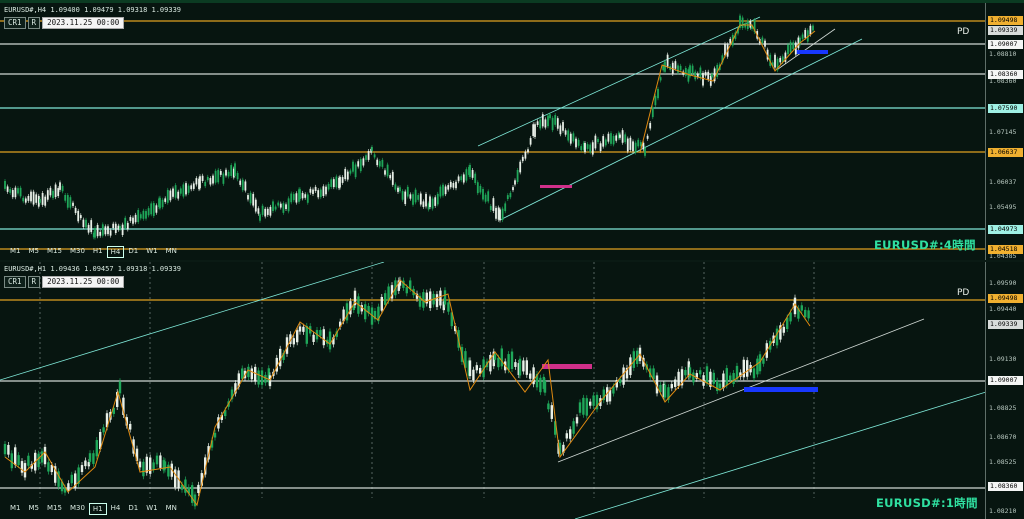 The height and width of the screenshot is (519, 1024). What do you see at coordinates (1003, 283) in the screenshot?
I see `price-tick: 1.09590` at bounding box center [1003, 283].